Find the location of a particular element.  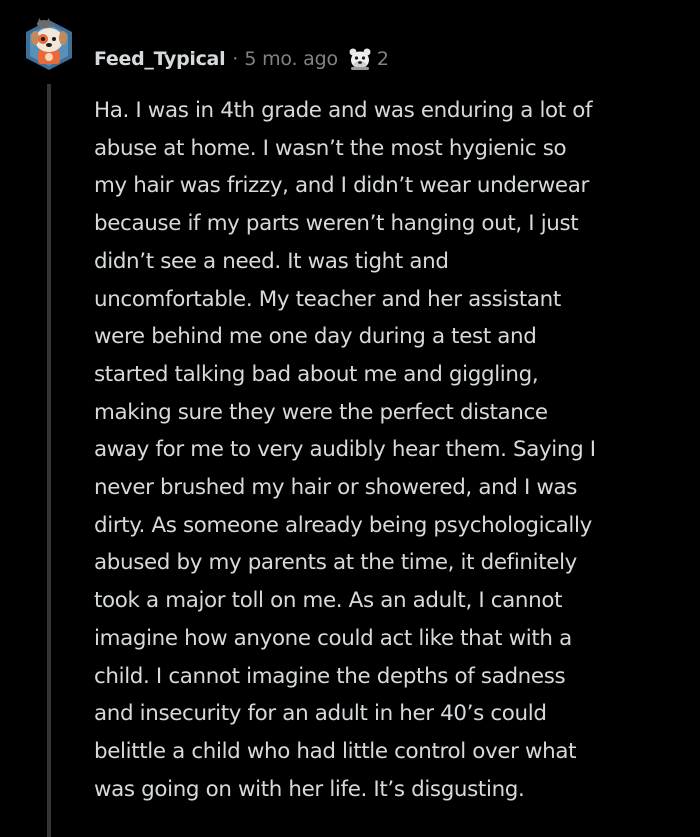

user-avatar is located at coordinates (49, 44).